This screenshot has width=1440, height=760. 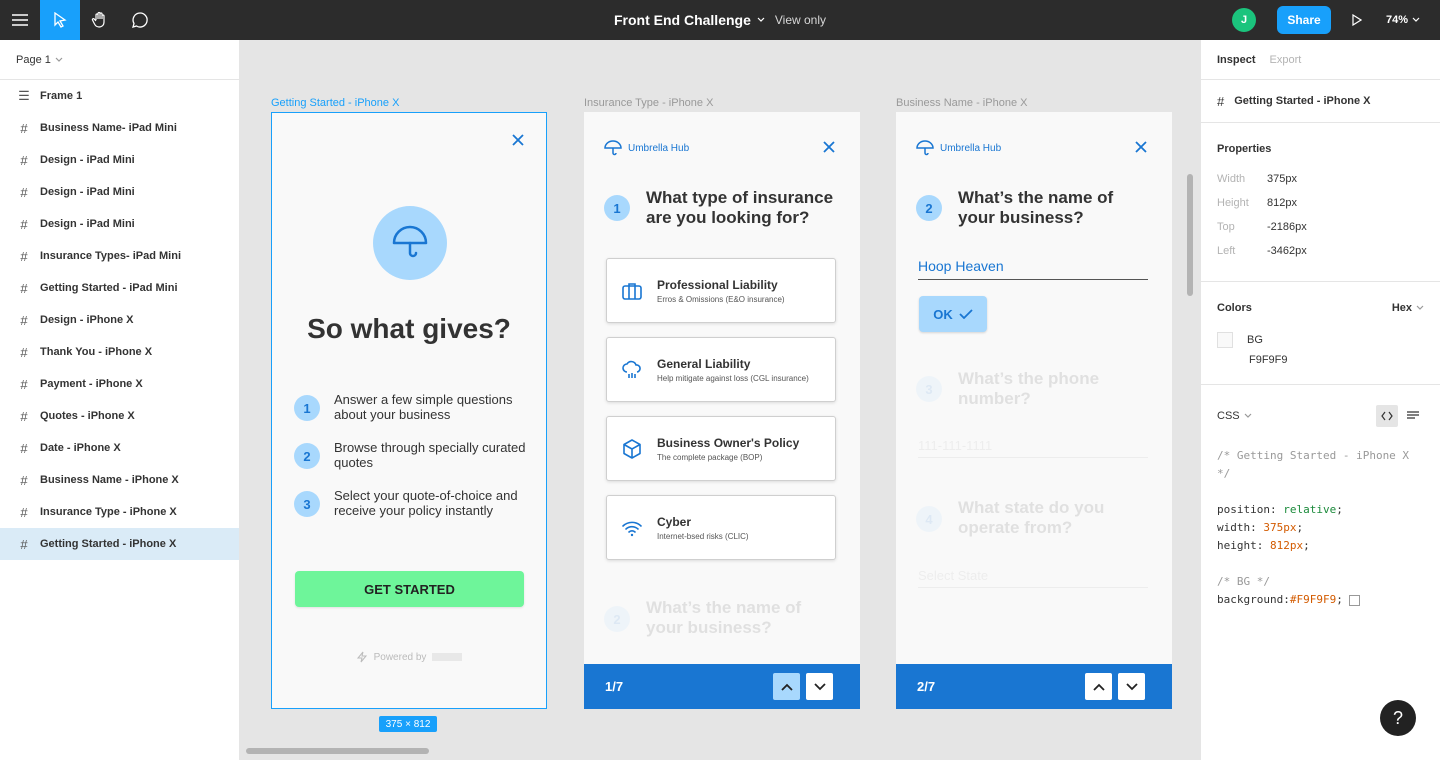 I want to click on layer-label: Design - iPhone X, so click(x=87, y=320).